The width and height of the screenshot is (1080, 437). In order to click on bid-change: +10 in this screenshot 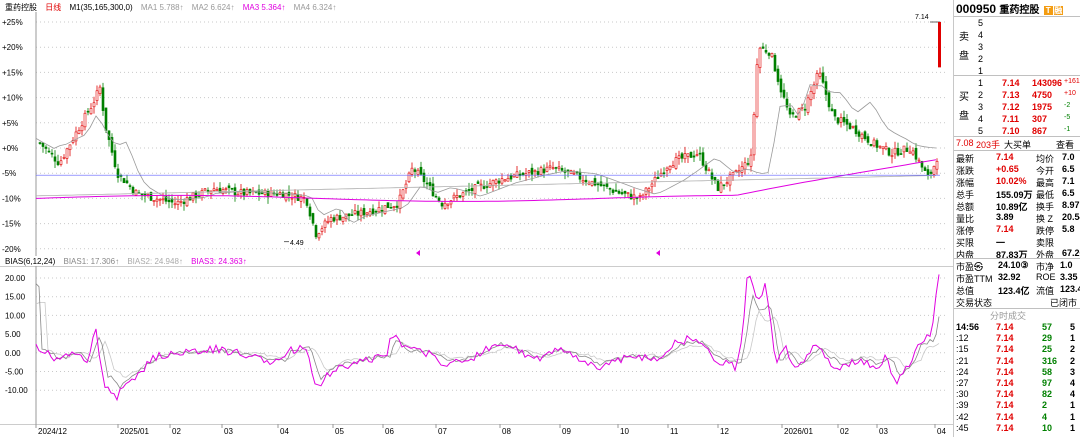, I will do `click(1070, 93)`.